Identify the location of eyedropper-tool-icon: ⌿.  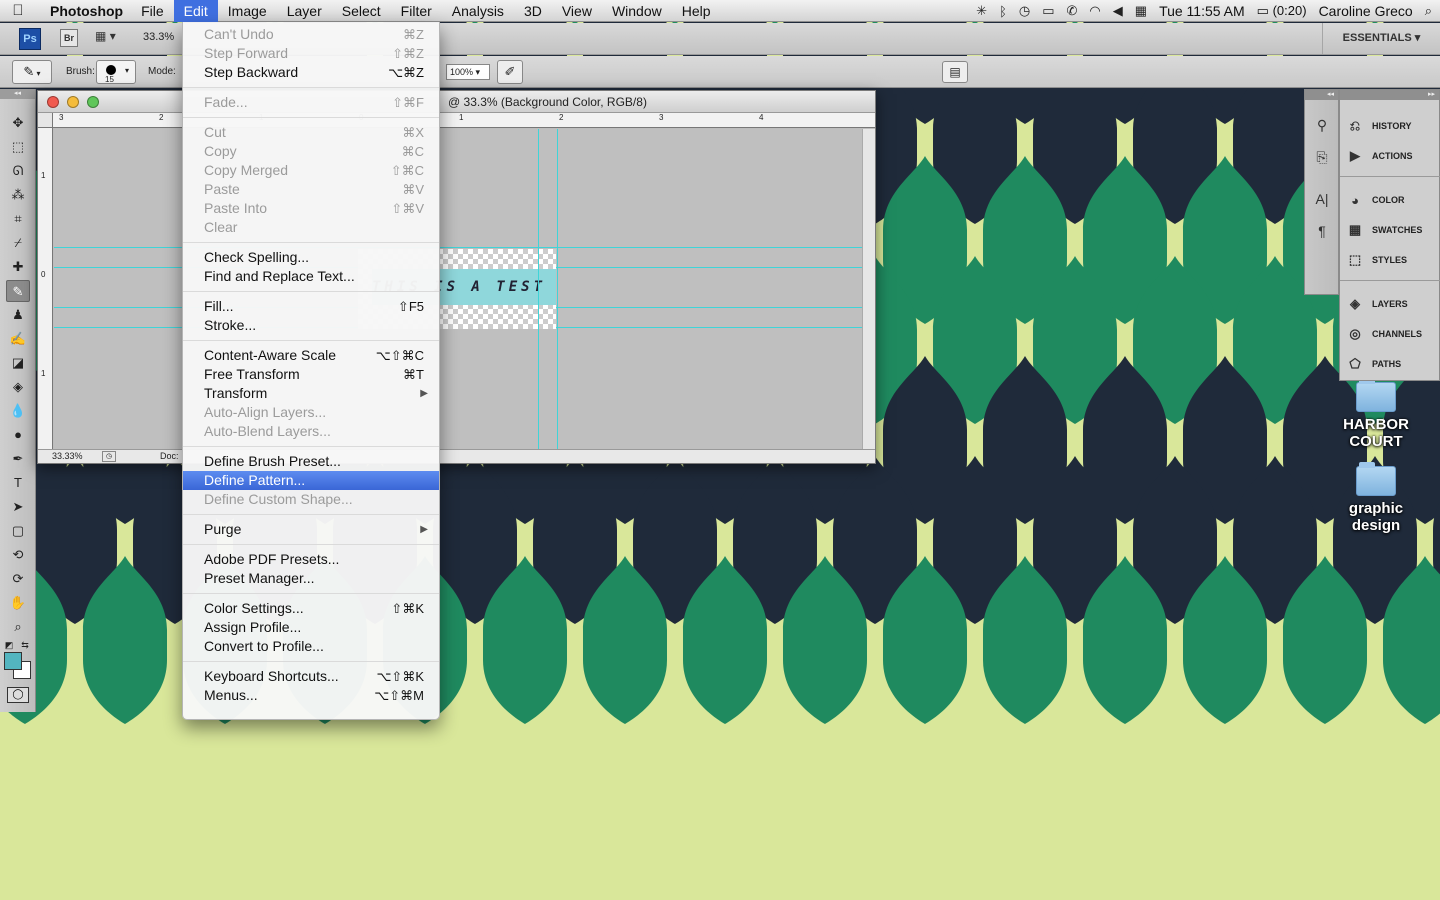
(18, 243).